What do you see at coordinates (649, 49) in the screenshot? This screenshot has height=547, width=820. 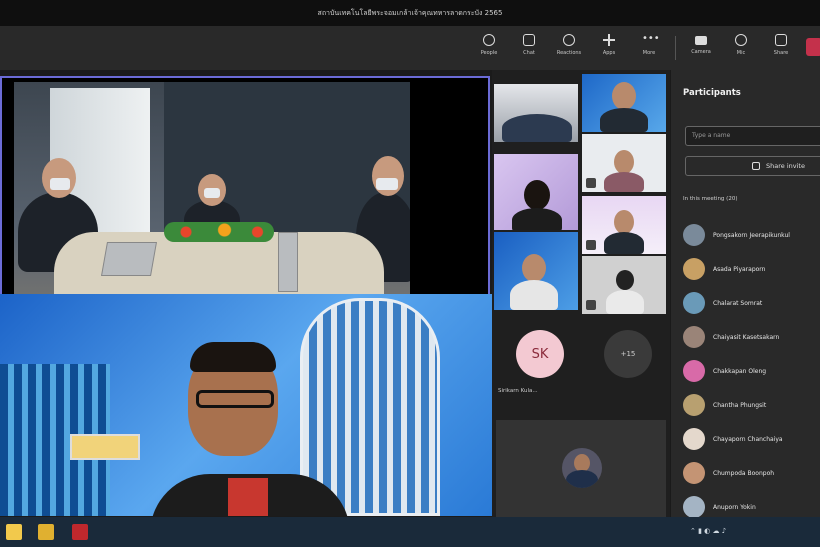 I see `more-button: ••• More` at bounding box center [649, 49].